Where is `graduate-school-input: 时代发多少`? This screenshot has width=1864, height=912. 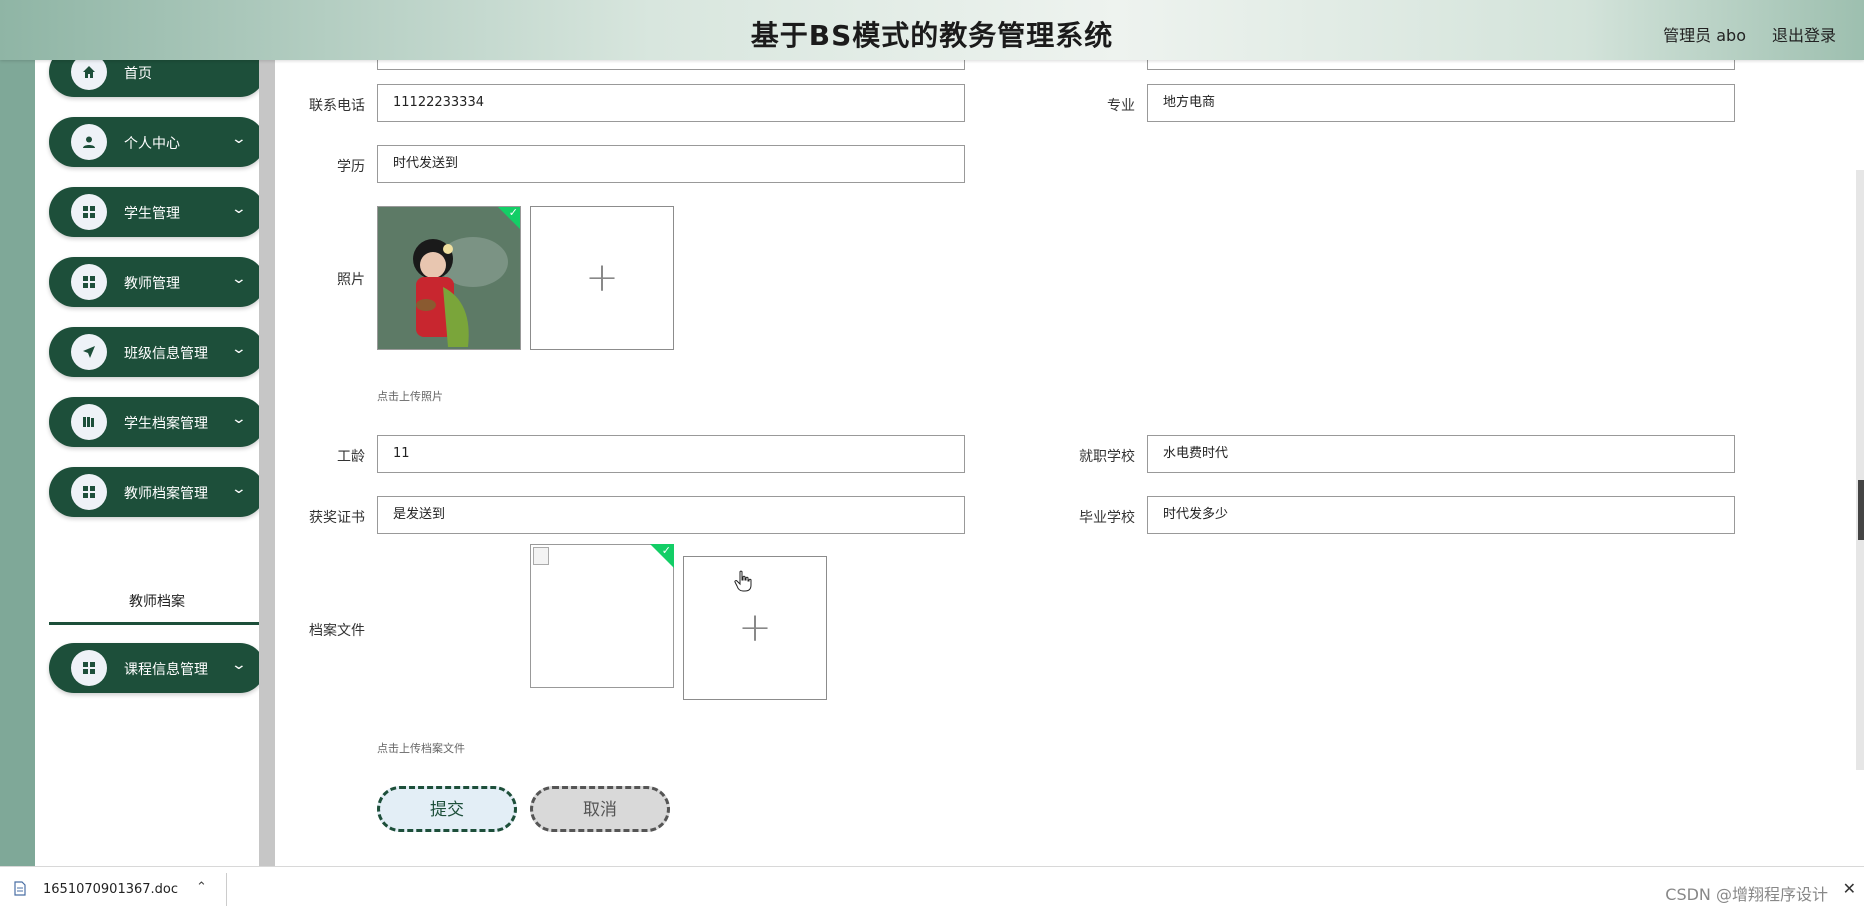 graduate-school-input: 时代发多少 is located at coordinates (1441, 515).